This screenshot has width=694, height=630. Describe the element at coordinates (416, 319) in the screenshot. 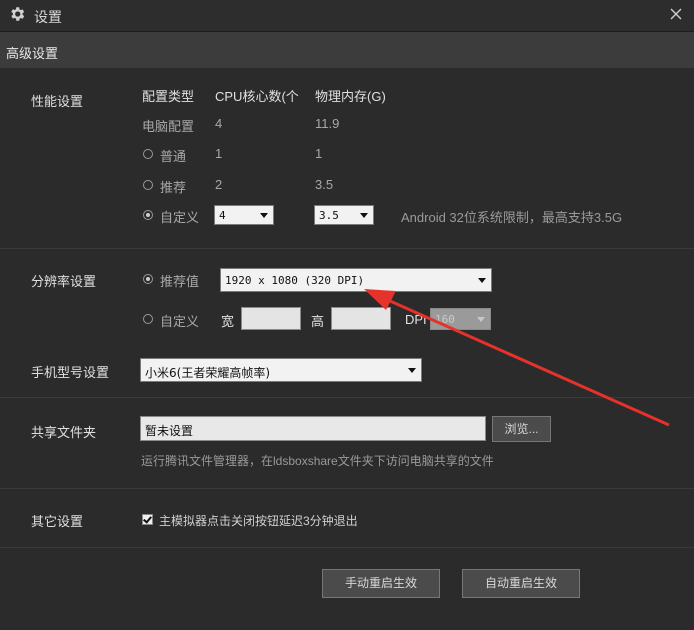

I see `dpi-label: DPI` at that location.